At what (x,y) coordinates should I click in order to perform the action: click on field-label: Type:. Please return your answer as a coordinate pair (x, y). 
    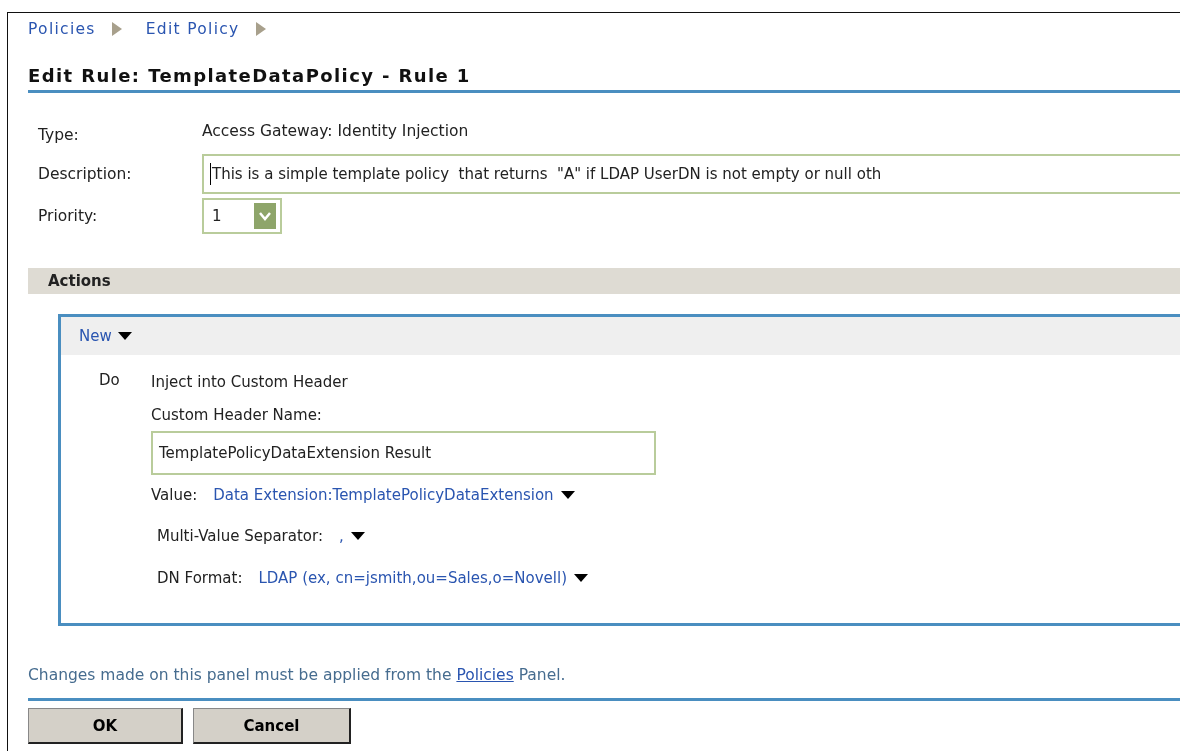
    Looking at the image, I should click on (59, 134).